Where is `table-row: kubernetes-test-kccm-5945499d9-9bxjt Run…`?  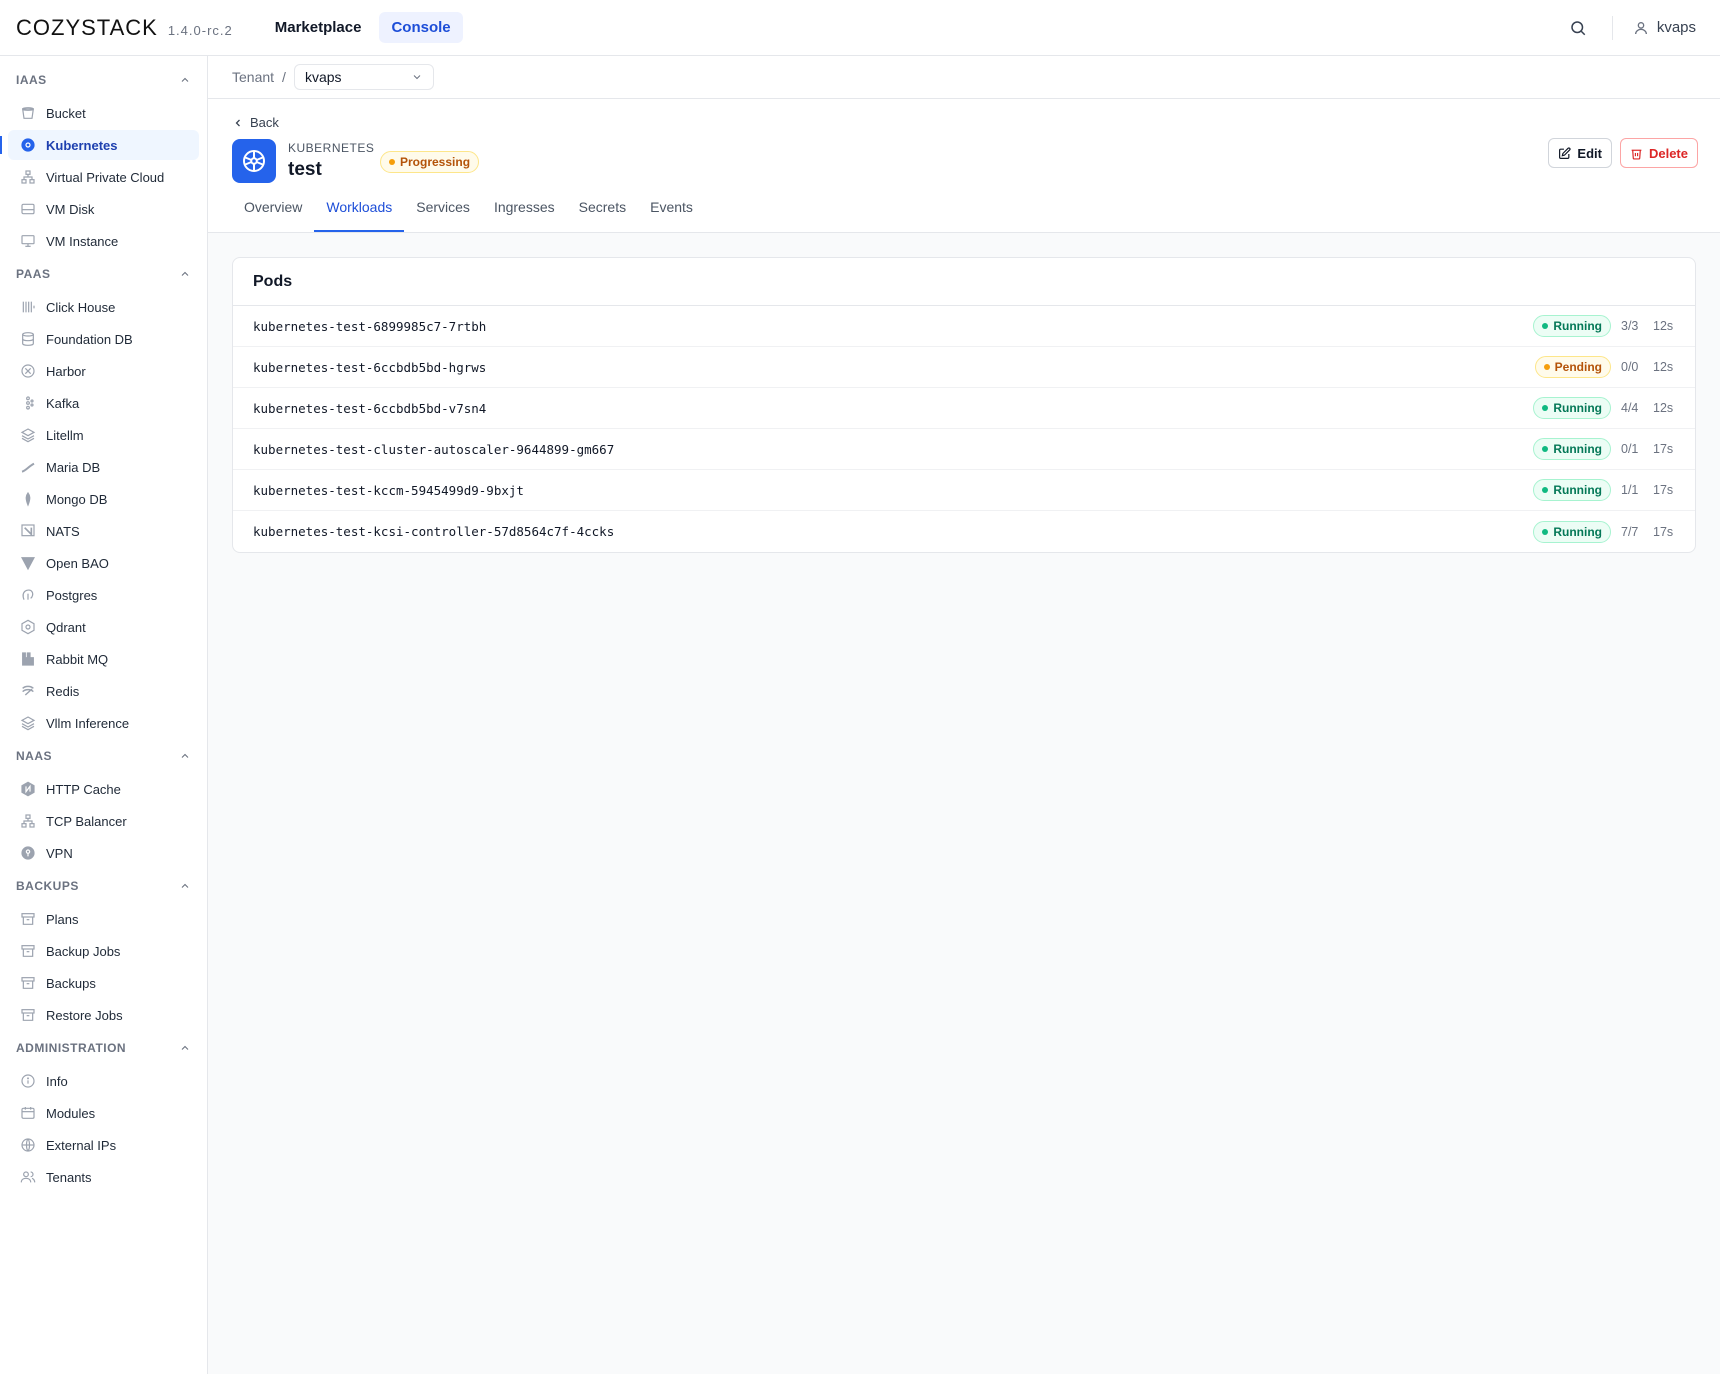
table-row: kubernetes-test-kccm-5945499d9-9bxjt Run… is located at coordinates (964, 490).